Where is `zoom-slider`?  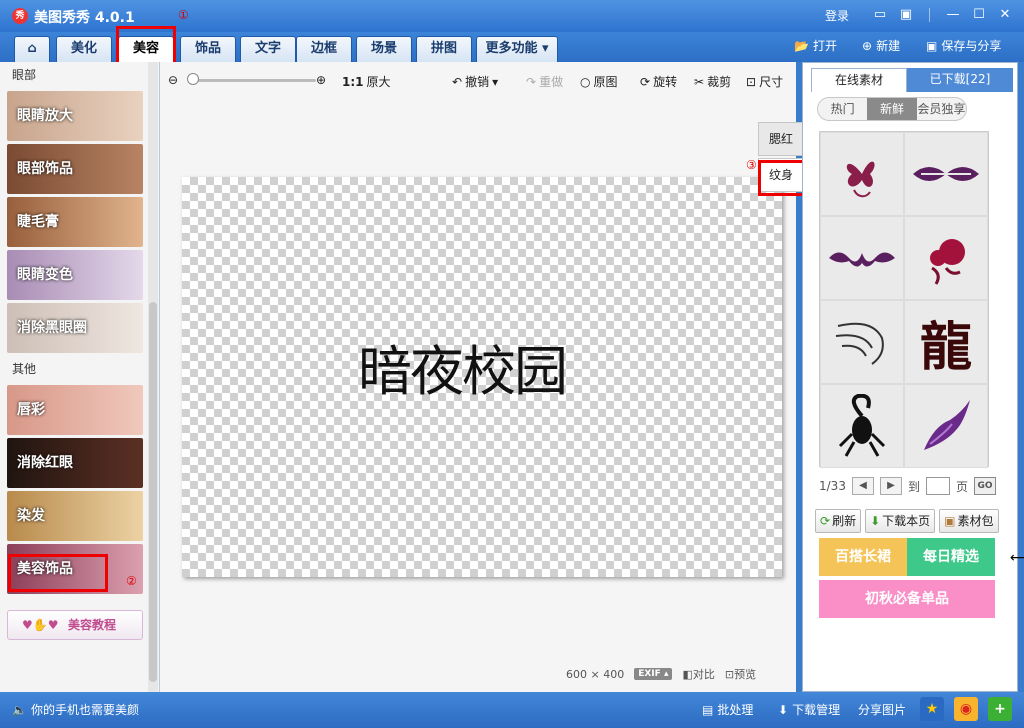 zoom-slider is located at coordinates (253, 80).